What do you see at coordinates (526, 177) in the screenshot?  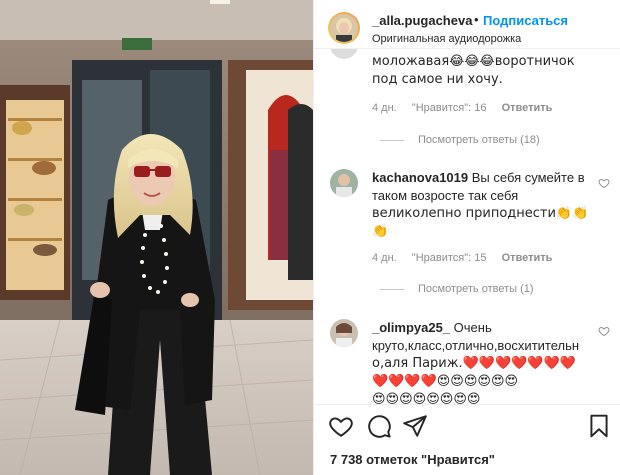 I see `comment-body: Вы себя сумейте в` at bounding box center [526, 177].